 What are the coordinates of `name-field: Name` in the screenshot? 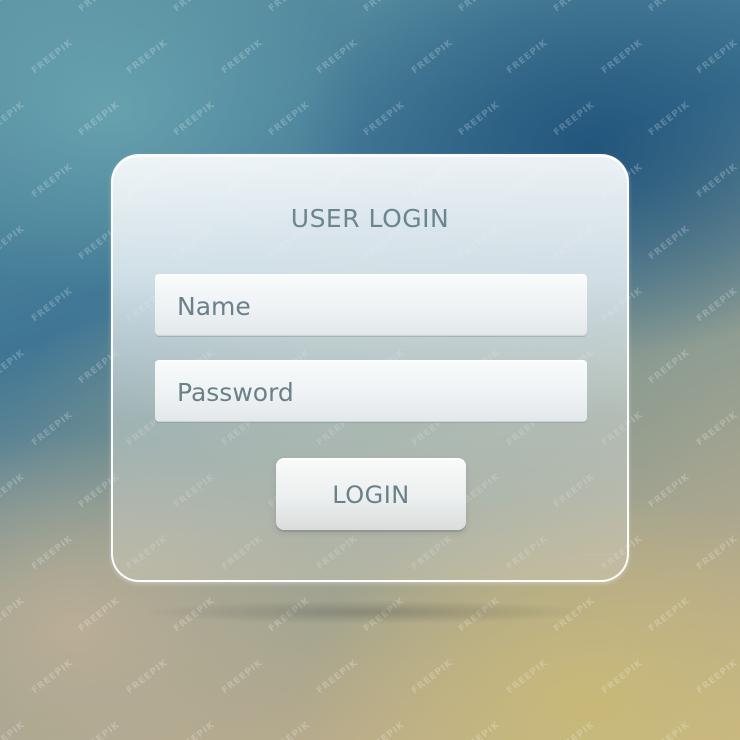 It's located at (371, 305).